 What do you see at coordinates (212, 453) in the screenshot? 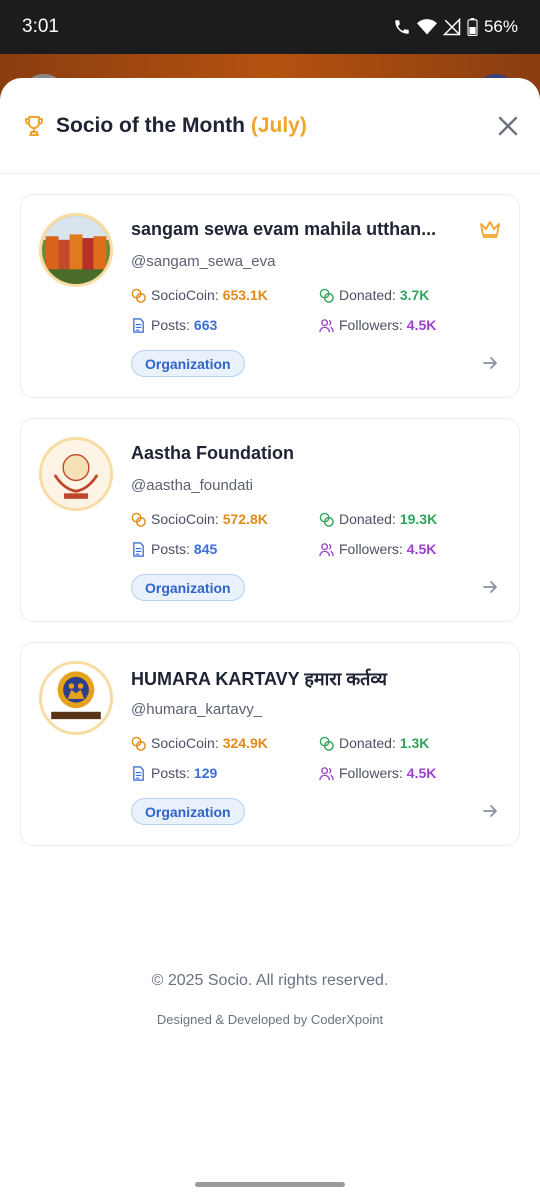
I see `leader-name: Aastha Foundation` at bounding box center [212, 453].